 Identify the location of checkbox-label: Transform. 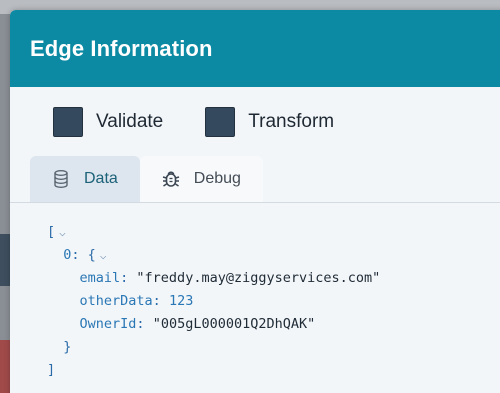
(291, 121).